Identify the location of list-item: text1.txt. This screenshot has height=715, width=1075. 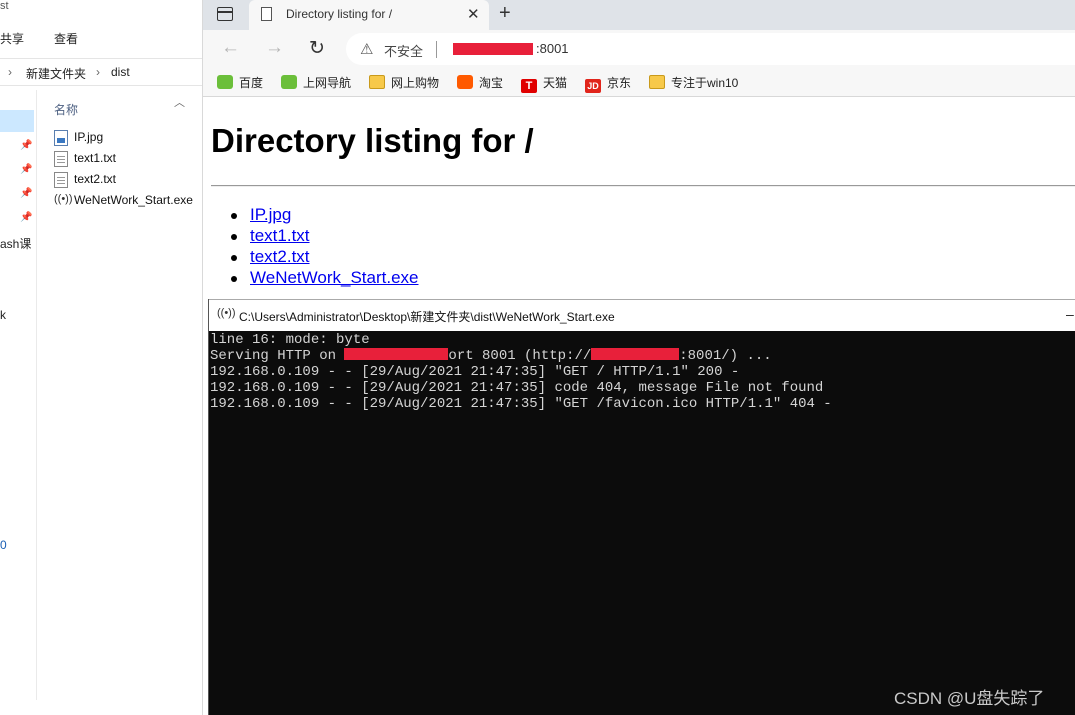
(325, 236).